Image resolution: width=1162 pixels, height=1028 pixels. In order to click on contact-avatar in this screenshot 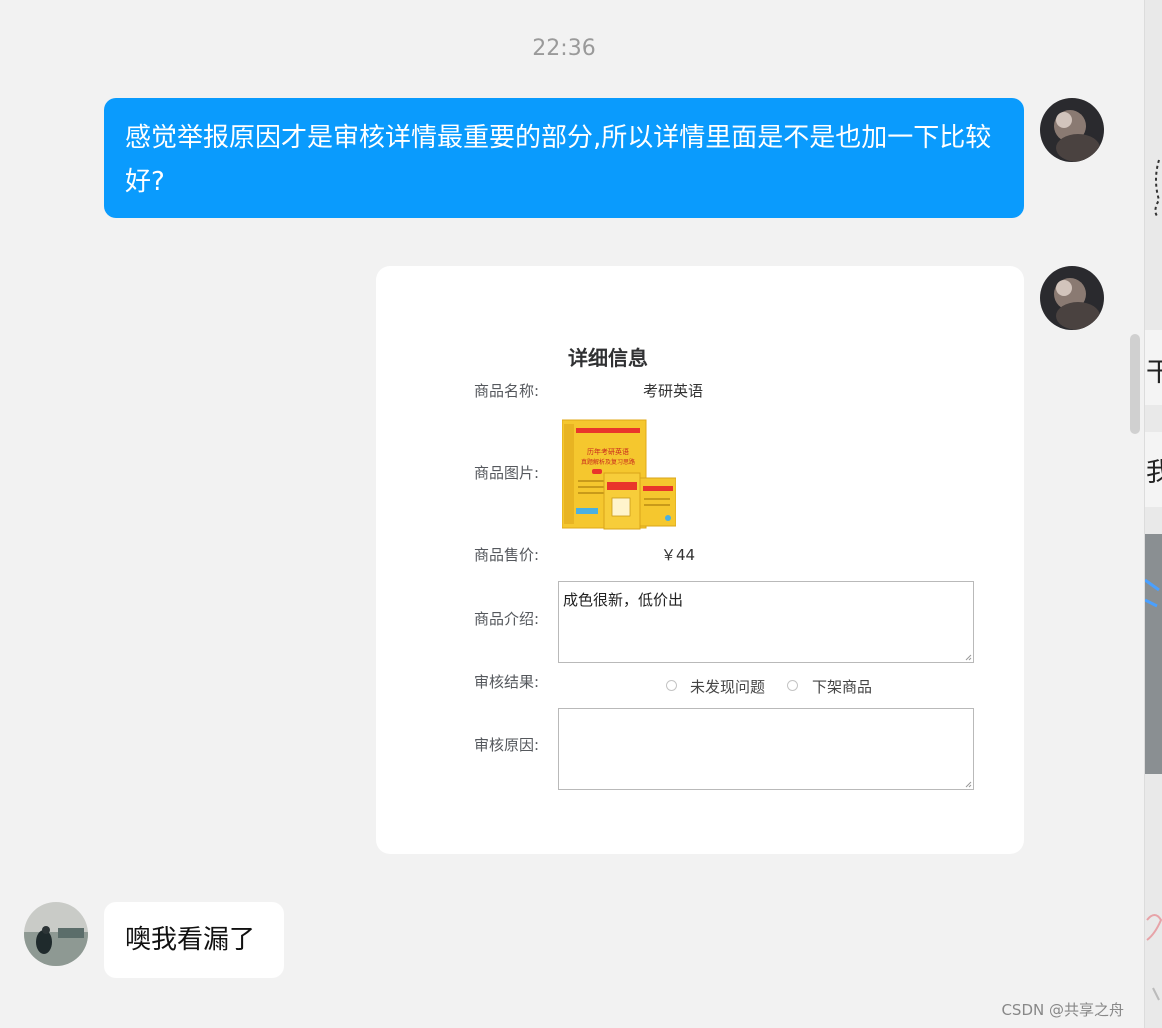, I will do `click(56, 934)`.